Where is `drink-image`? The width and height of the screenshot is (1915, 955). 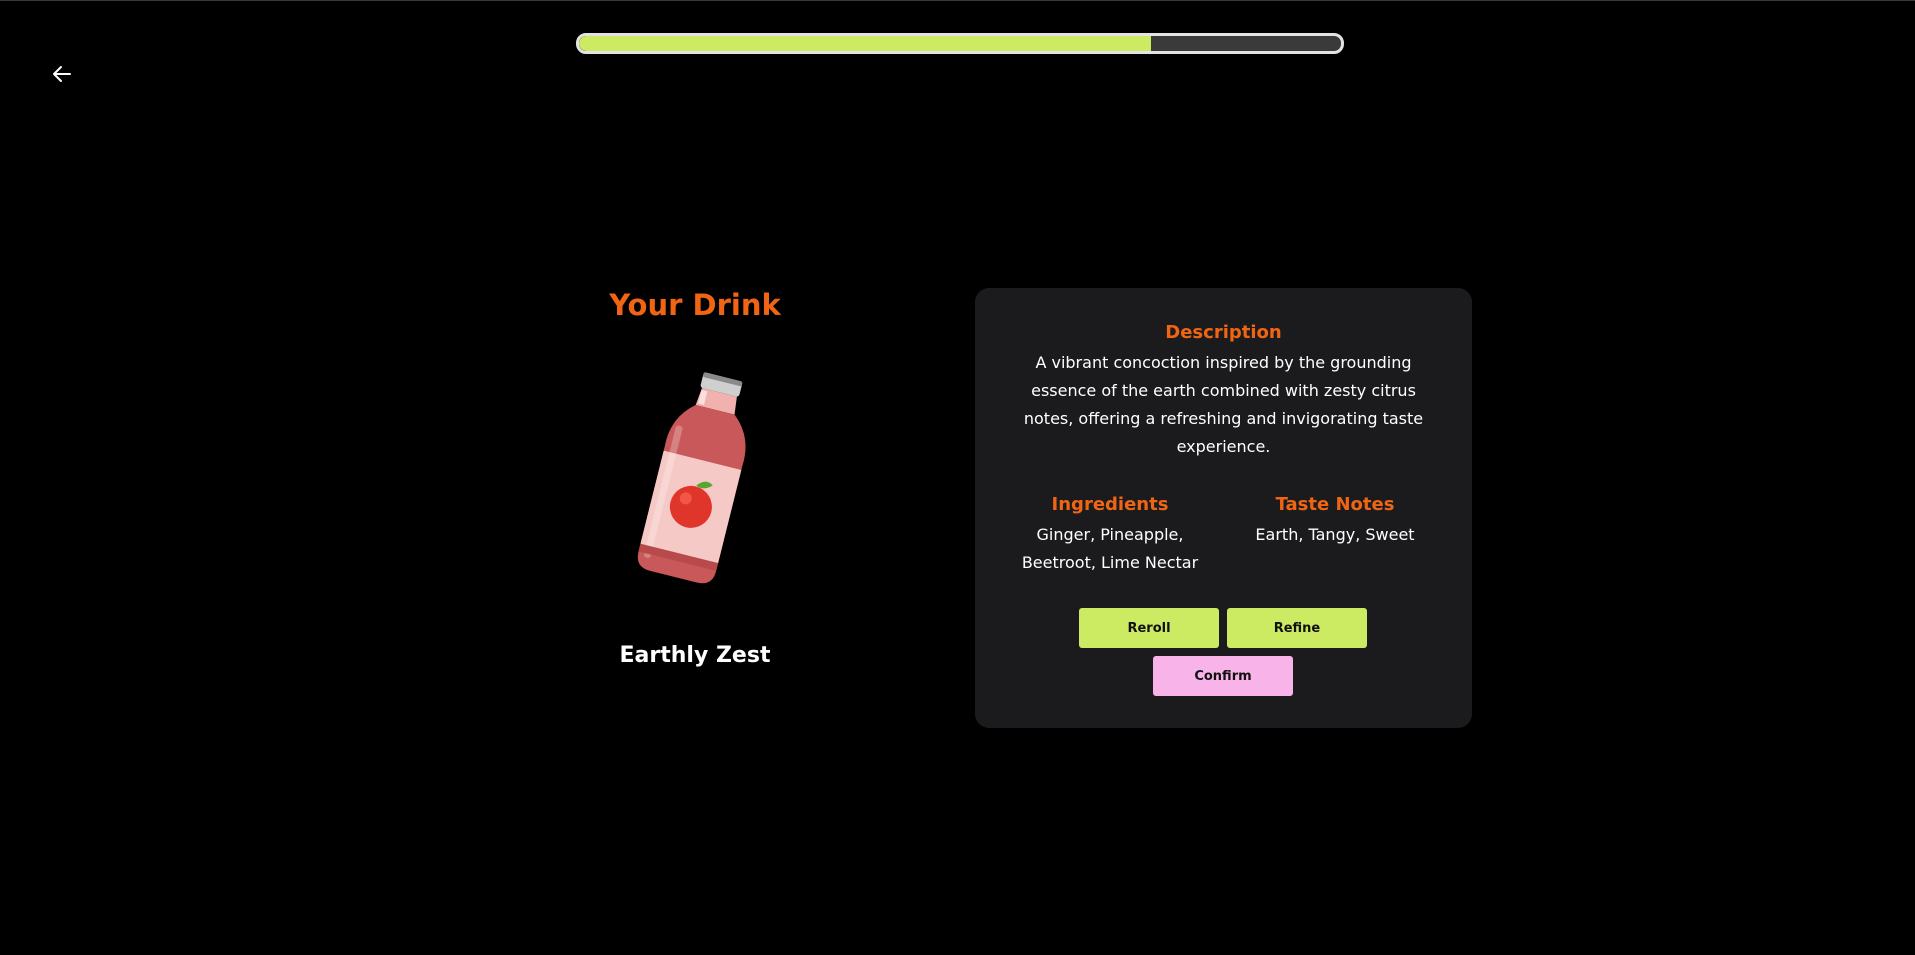
drink-image is located at coordinates (695, 478).